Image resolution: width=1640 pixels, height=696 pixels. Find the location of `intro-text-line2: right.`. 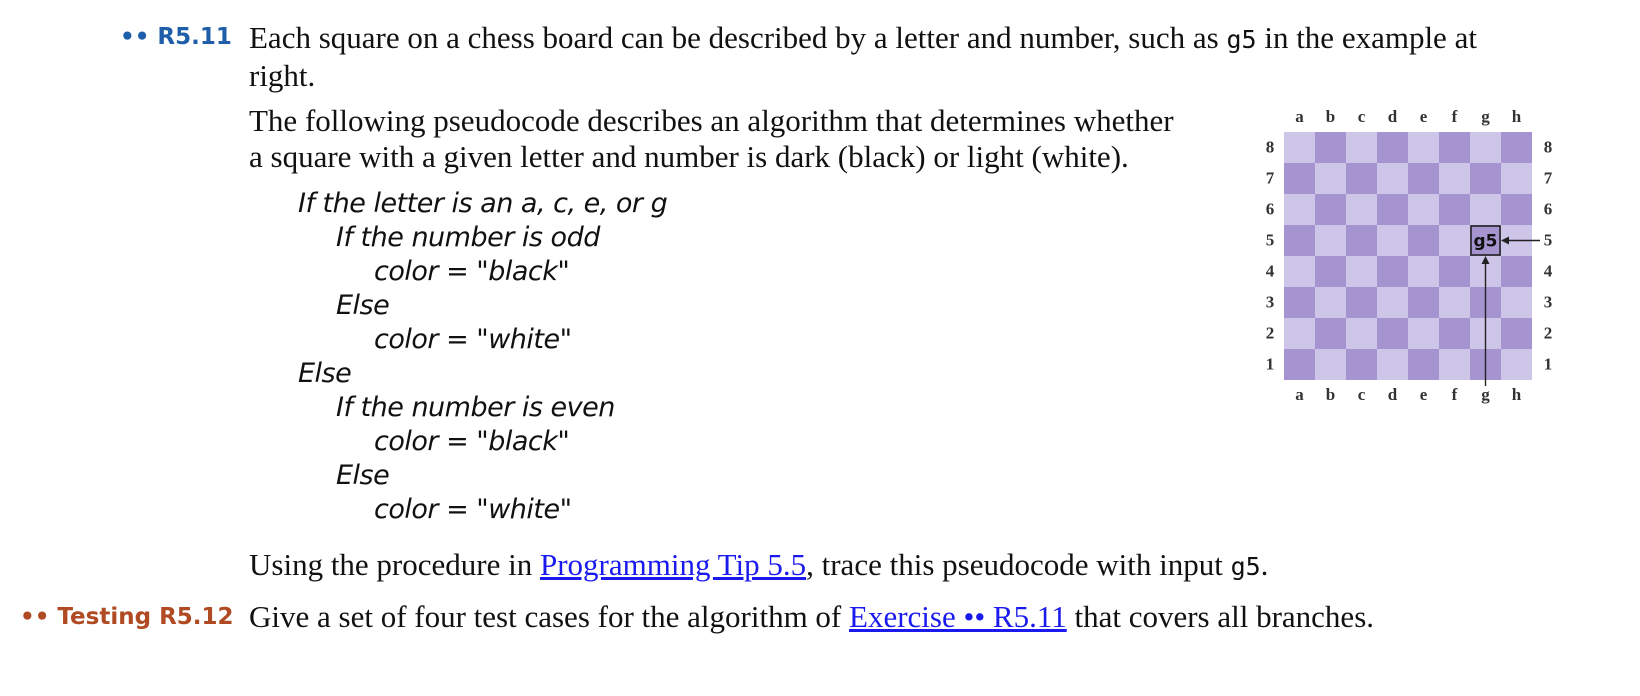

intro-text-line2: right. is located at coordinates (282, 75).